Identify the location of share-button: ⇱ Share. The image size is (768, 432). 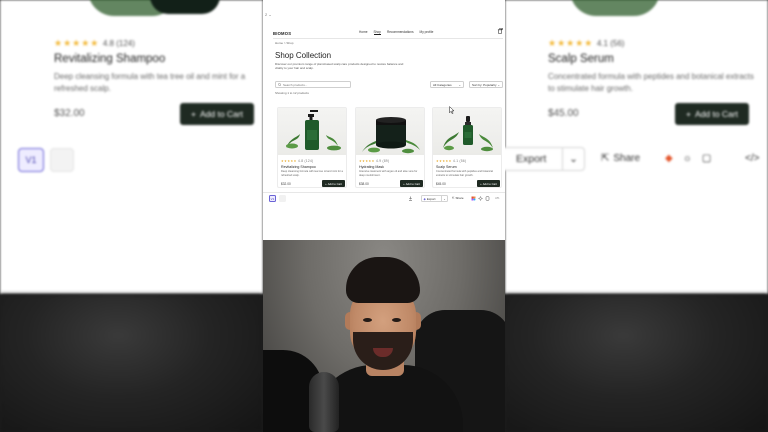
(458, 198).